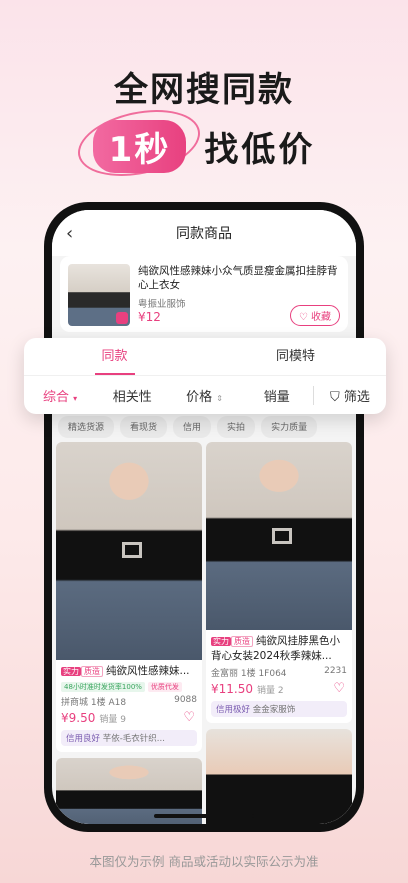 Image resolution: width=408 pixels, height=883 pixels. I want to click on caret-down-icon: ▾, so click(75, 398).